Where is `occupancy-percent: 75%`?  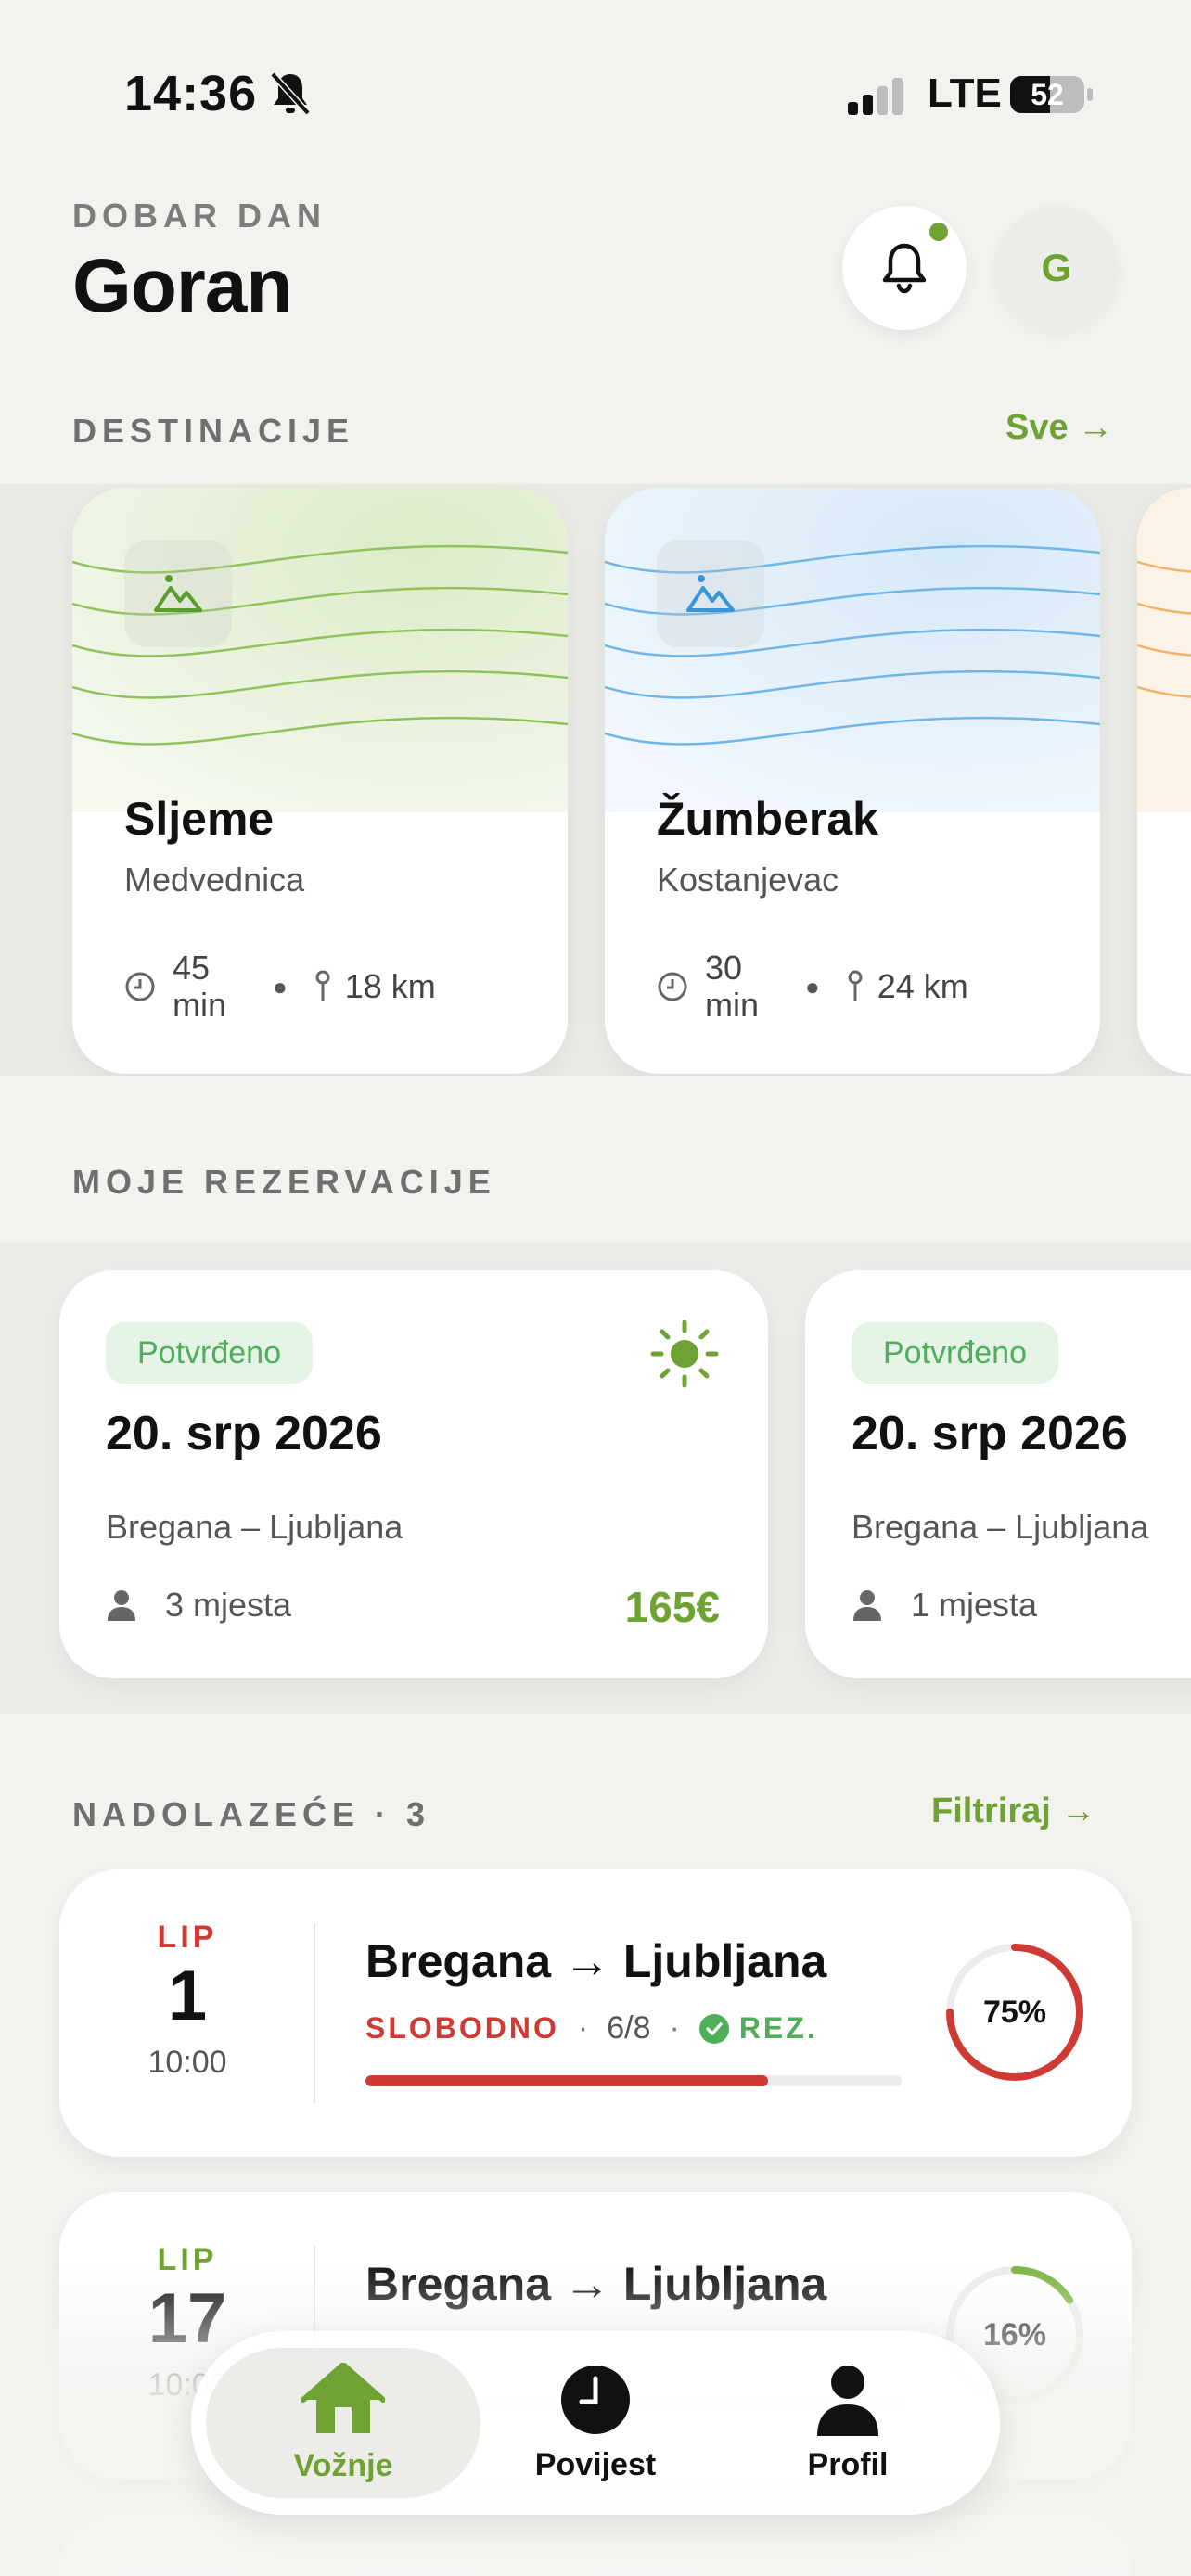 occupancy-percent: 75% is located at coordinates (1014, 2012).